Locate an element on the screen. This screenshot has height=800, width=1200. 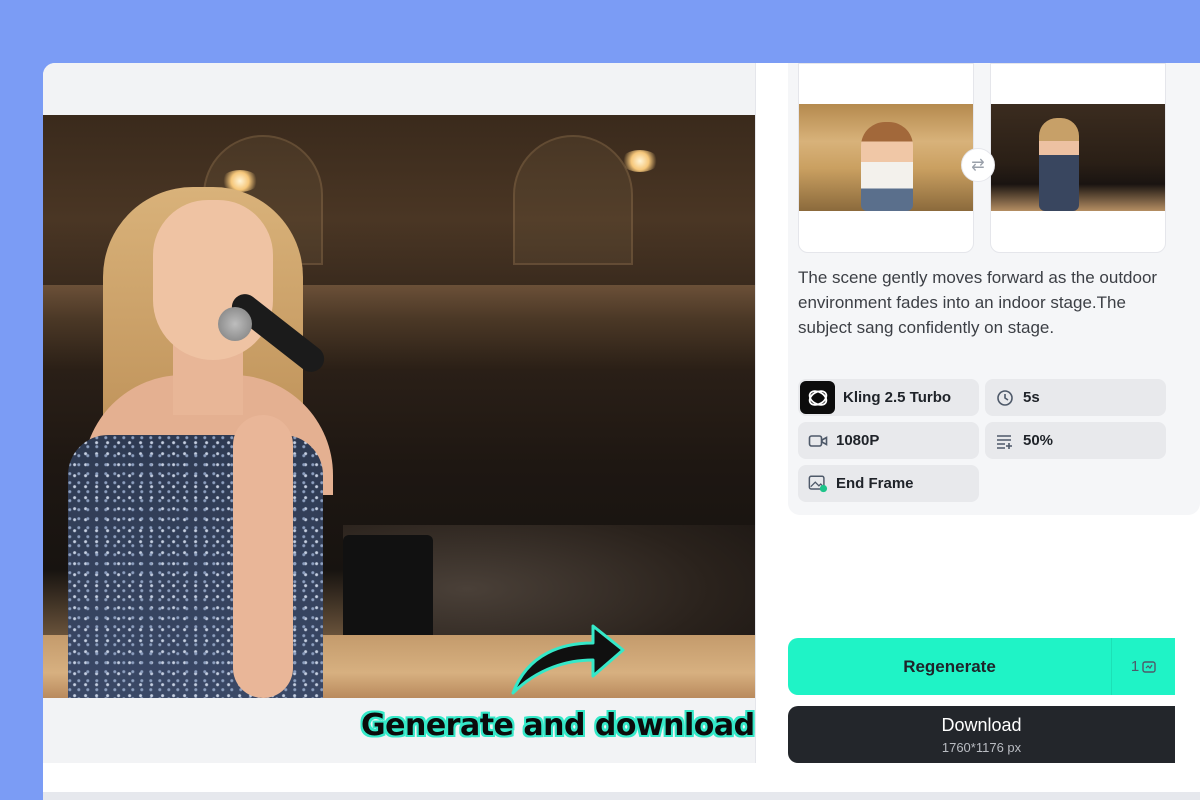
end-frame-card is located at coordinates (1078, 158).